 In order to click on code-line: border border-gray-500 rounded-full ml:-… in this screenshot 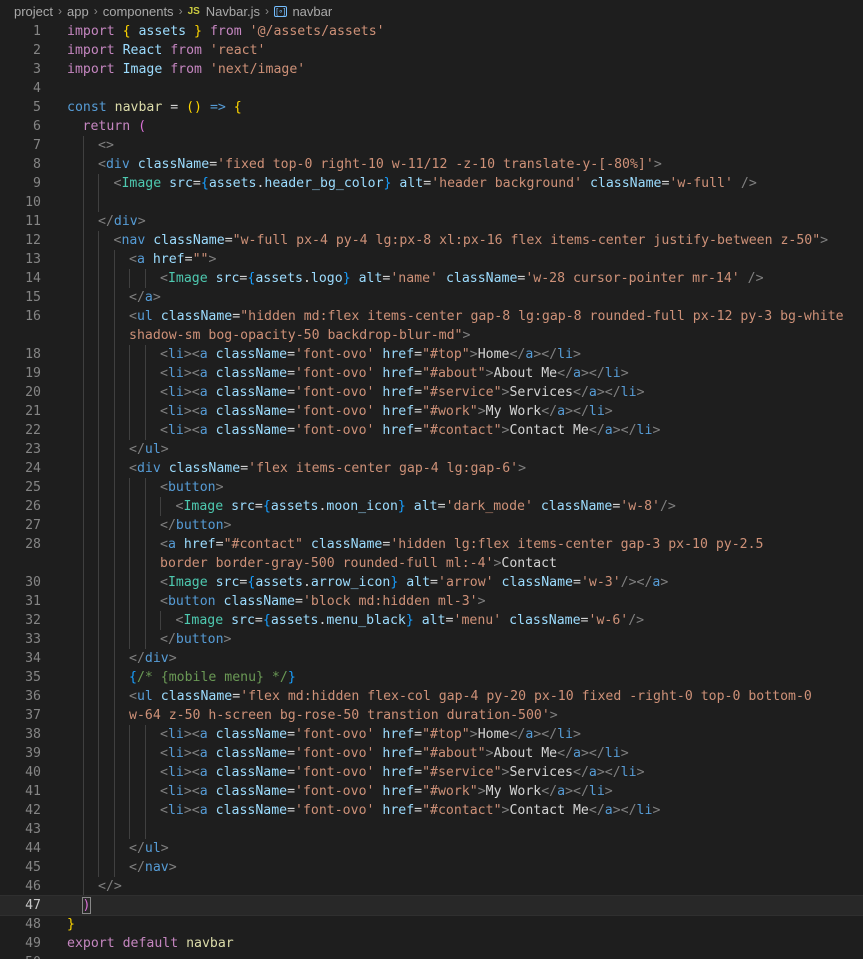, I will do `click(431, 563)`.